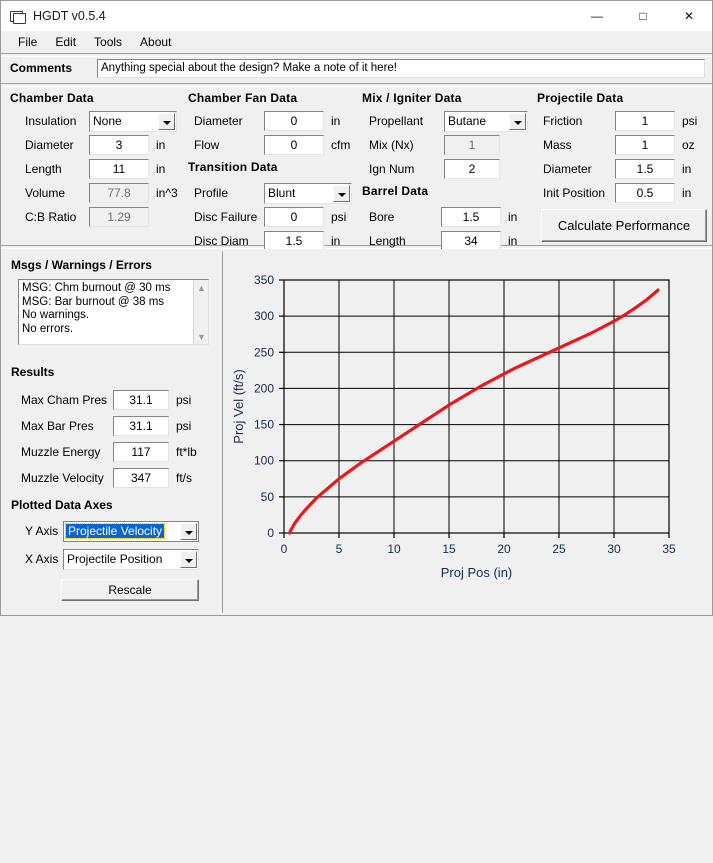 Image resolution: width=713 pixels, height=863 pixels. Describe the element at coordinates (207, 145) in the screenshot. I see `label-fan-flow: Flow` at that location.